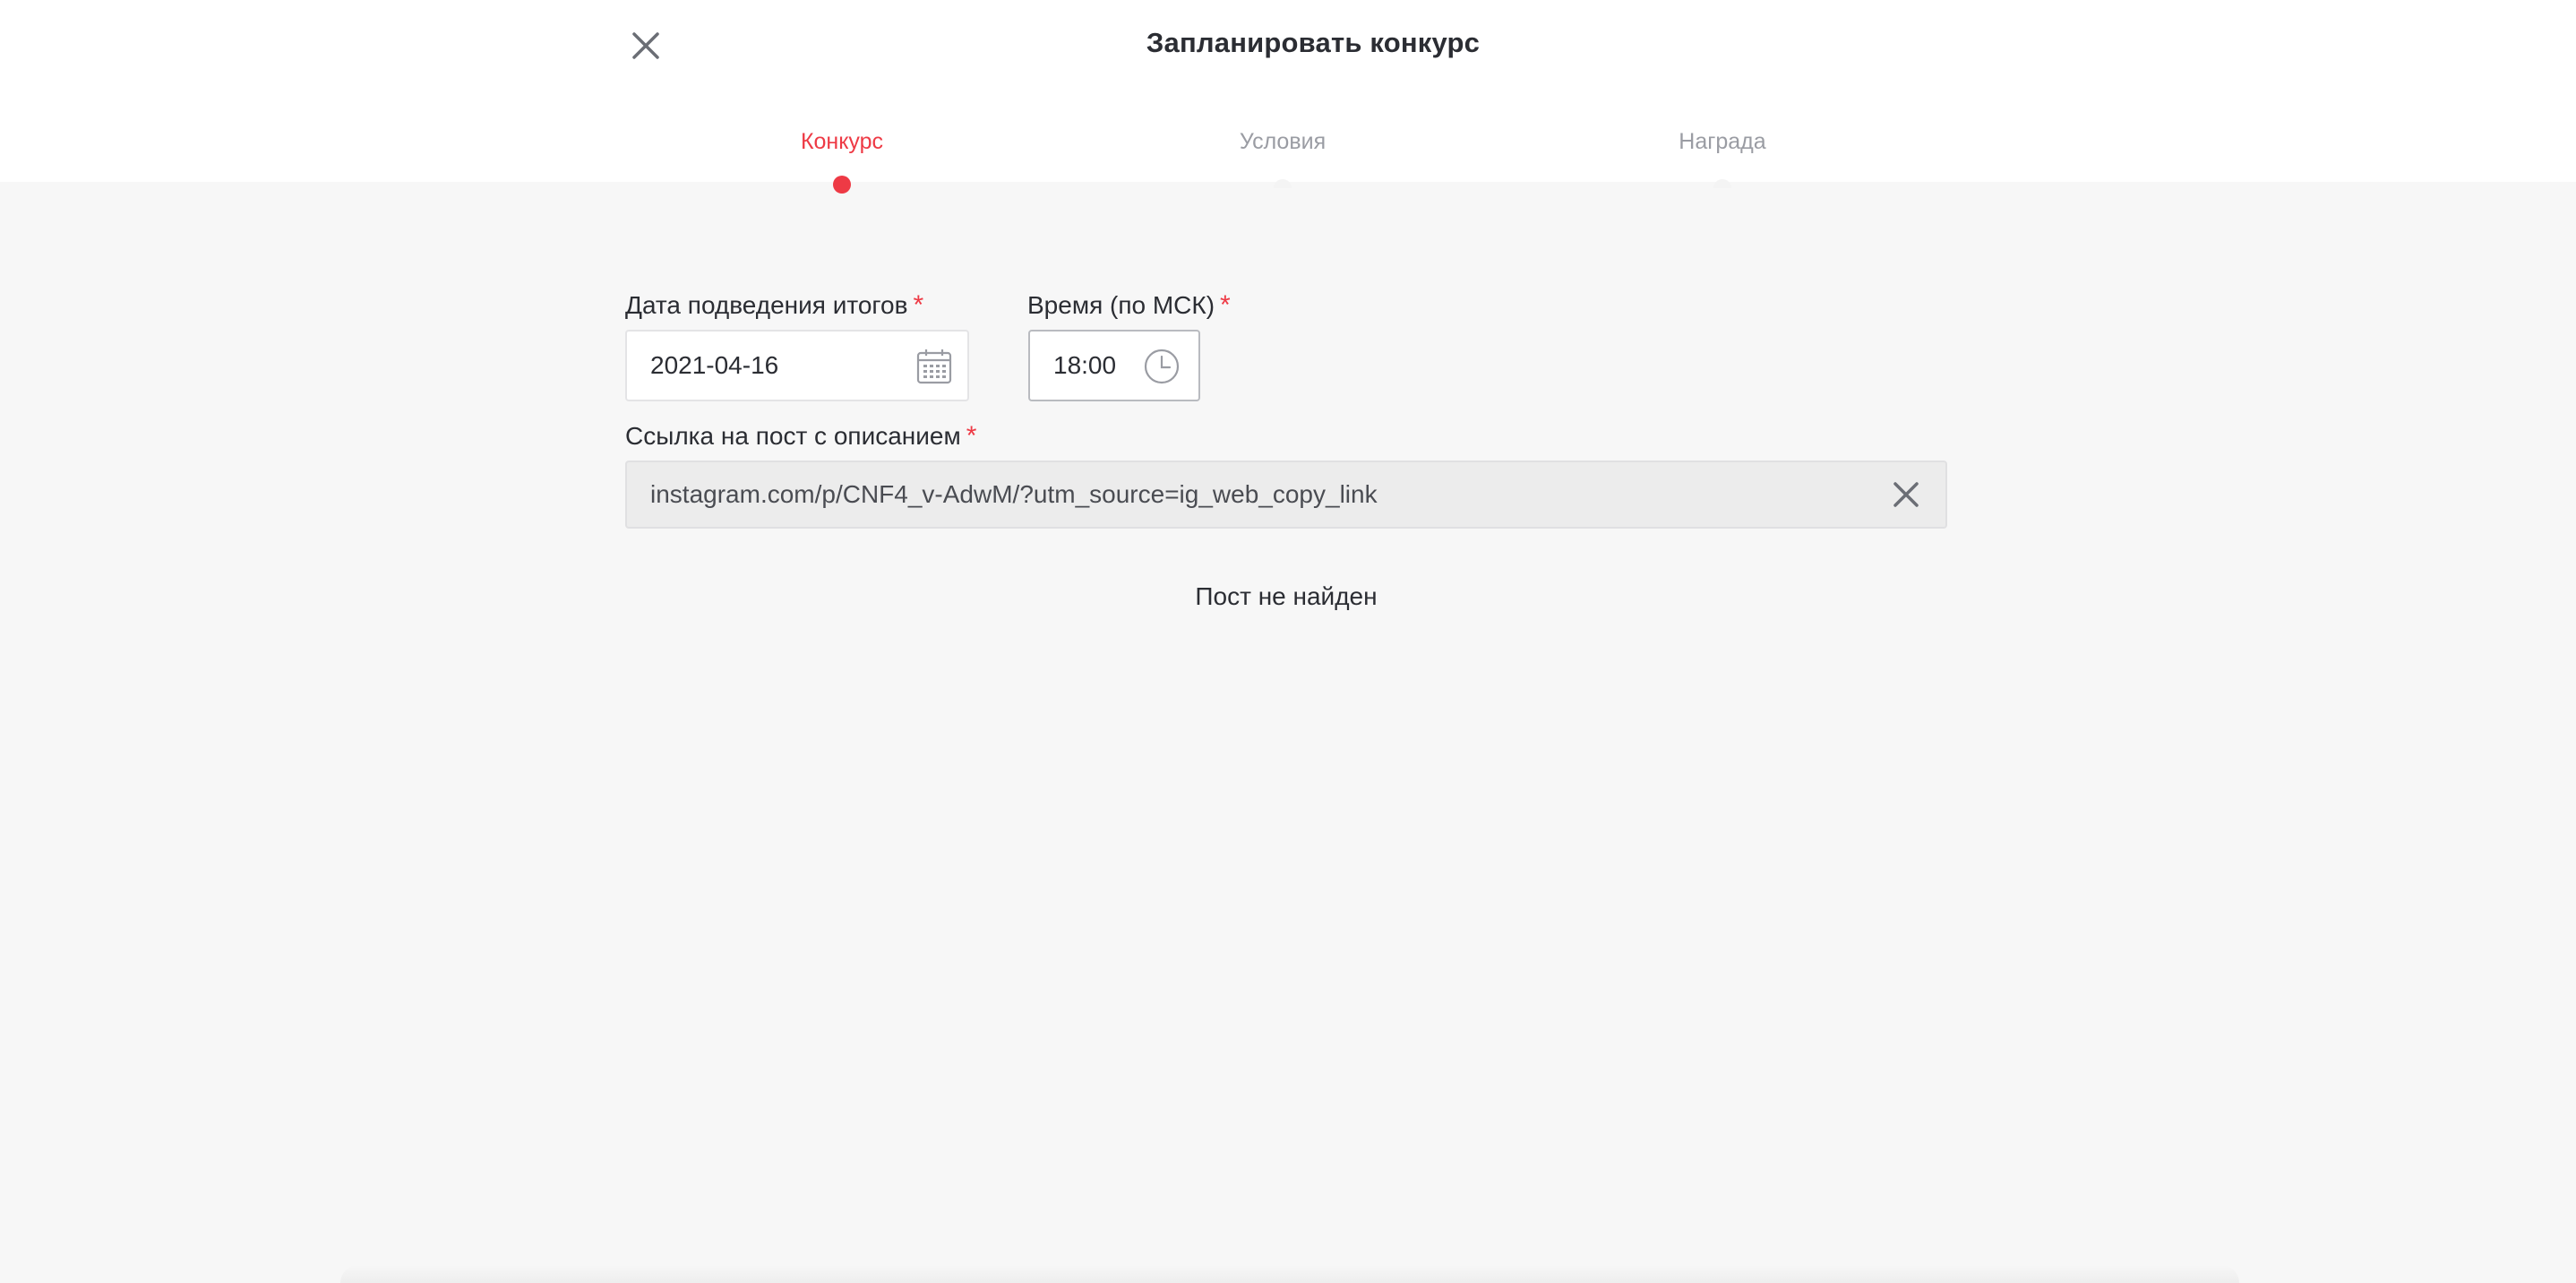 The height and width of the screenshot is (1283, 2576). Describe the element at coordinates (1085, 365) in the screenshot. I see `time-value: 18:00` at that location.